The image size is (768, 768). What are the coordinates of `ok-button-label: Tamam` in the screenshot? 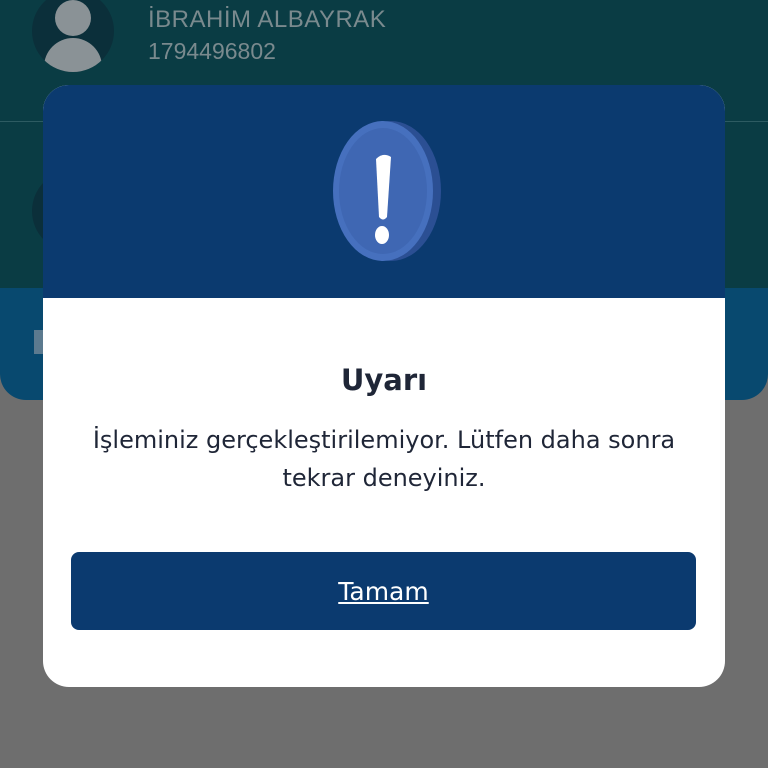 It's located at (383, 591).